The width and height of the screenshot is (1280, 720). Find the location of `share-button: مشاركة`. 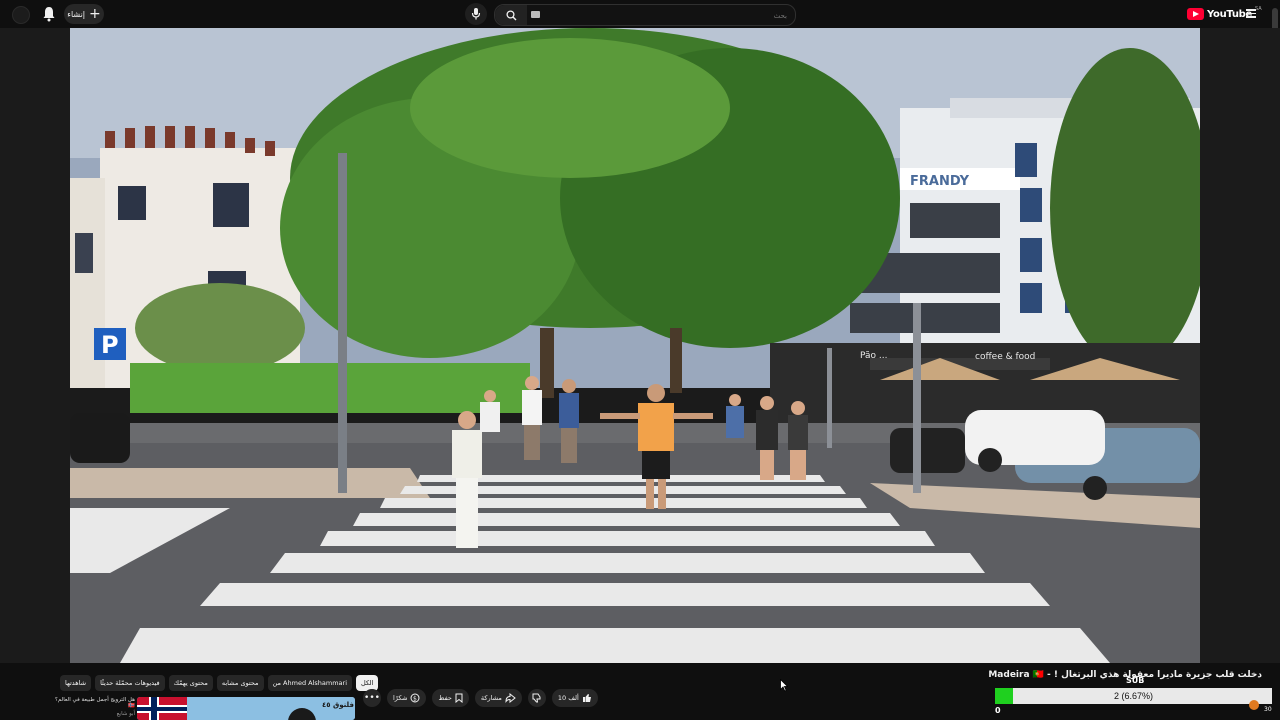

share-button: مشاركة is located at coordinates (498, 698).